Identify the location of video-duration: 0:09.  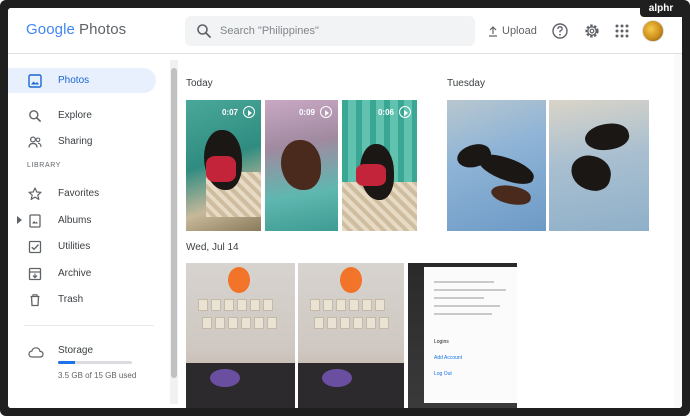
(306, 112).